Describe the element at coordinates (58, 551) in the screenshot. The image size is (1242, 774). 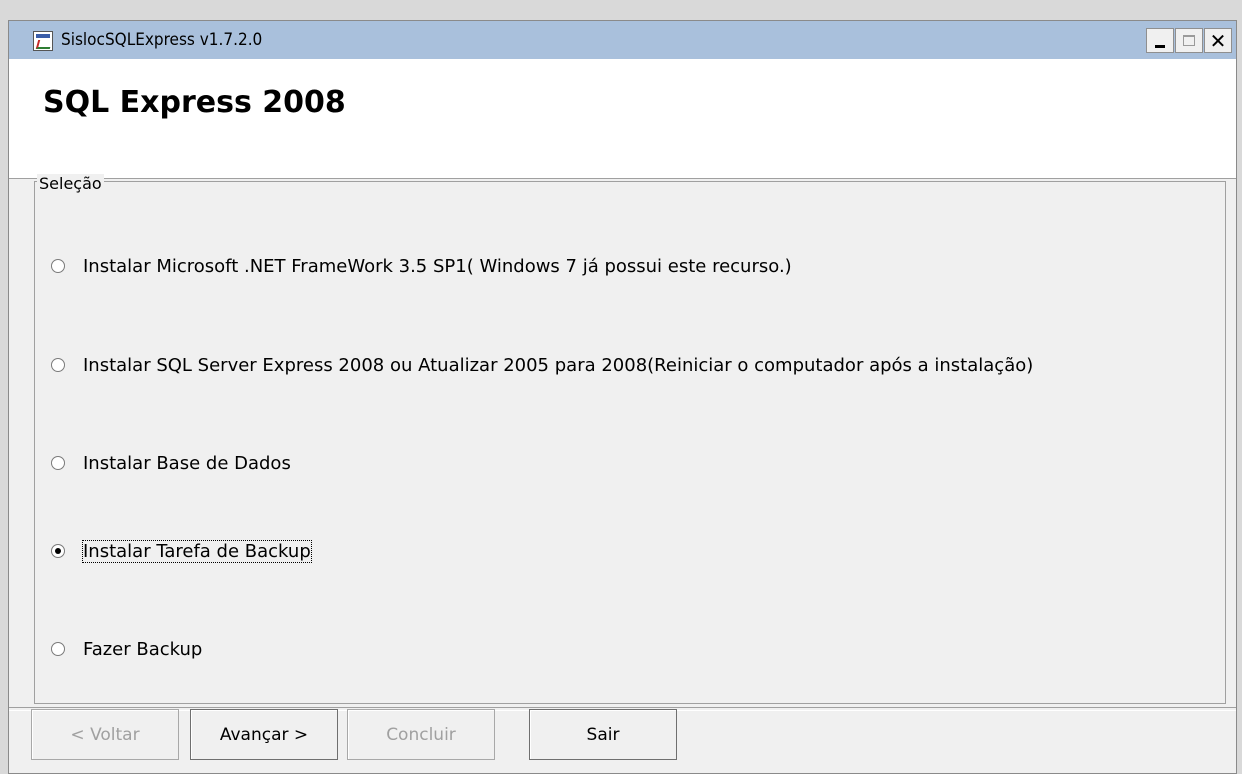
I see `radio-install-backup-task` at that location.